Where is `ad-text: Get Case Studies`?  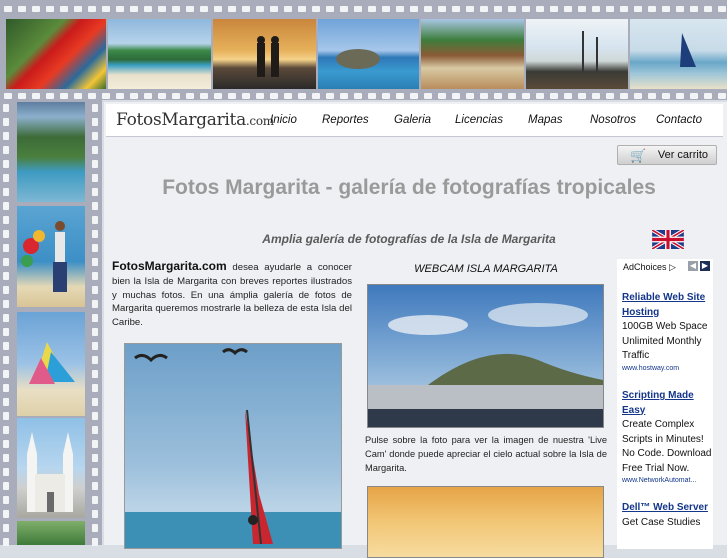 ad-text: Get Case Studies is located at coordinates (661, 522).